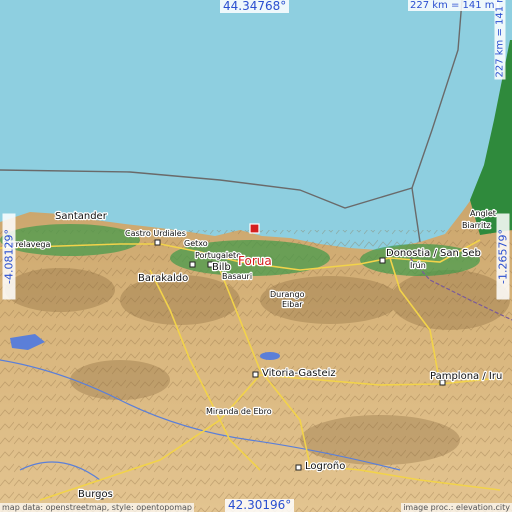  I want to click on forua-marker-square, so click(254, 228).